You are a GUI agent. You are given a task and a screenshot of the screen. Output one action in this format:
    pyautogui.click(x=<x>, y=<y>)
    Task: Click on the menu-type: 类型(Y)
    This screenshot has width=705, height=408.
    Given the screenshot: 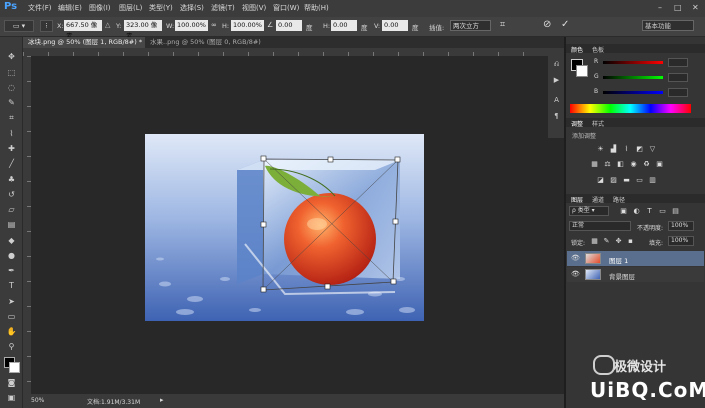 What is the action you would take?
    pyautogui.click(x=161, y=8)
    